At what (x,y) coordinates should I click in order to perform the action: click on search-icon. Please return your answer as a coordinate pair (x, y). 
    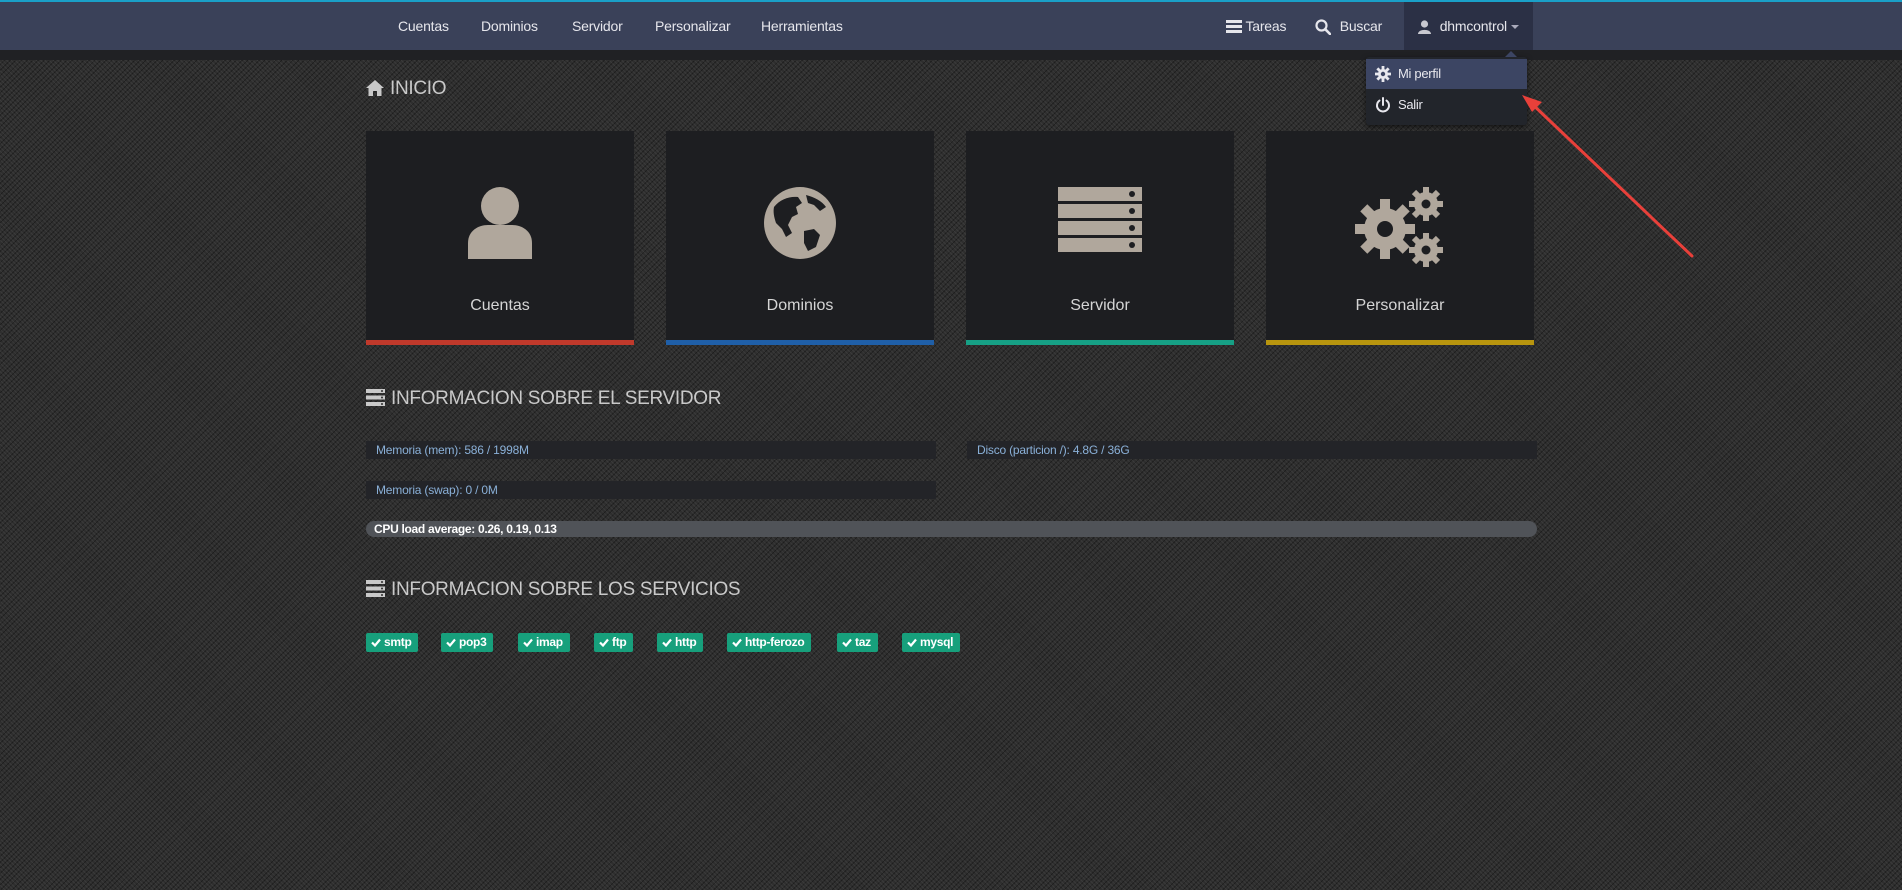
    Looking at the image, I should click on (1323, 27).